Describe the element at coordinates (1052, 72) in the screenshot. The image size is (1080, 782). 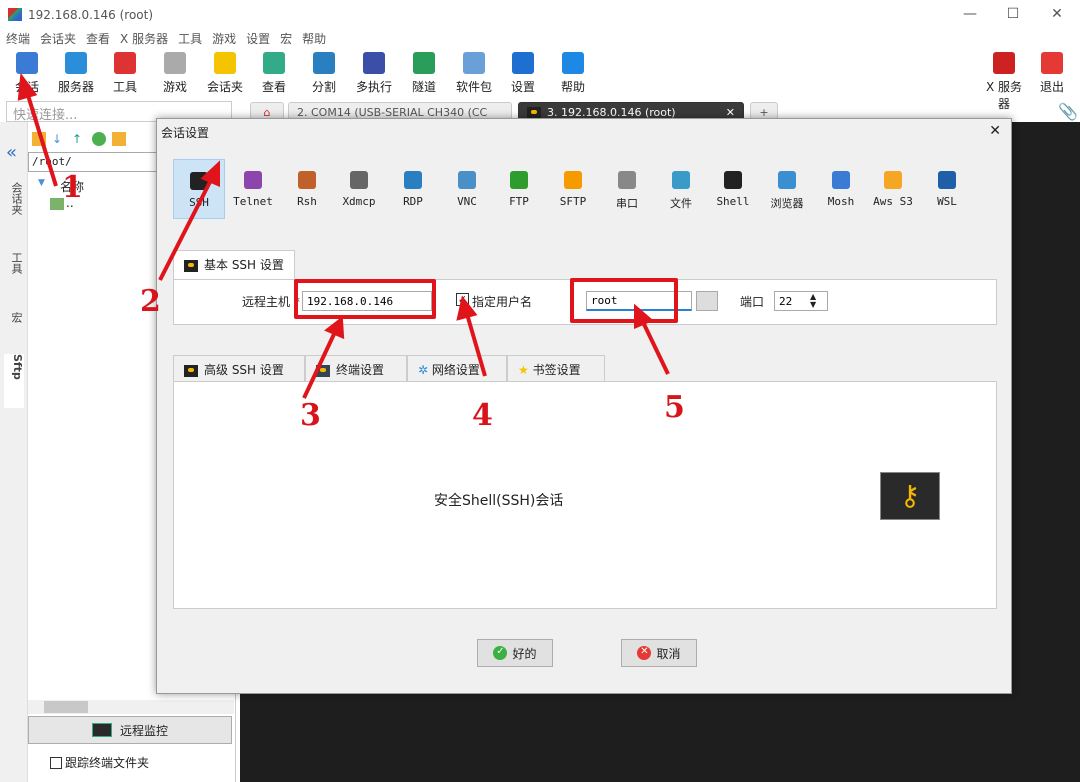
I see `toolbar-button: 退出` at that location.